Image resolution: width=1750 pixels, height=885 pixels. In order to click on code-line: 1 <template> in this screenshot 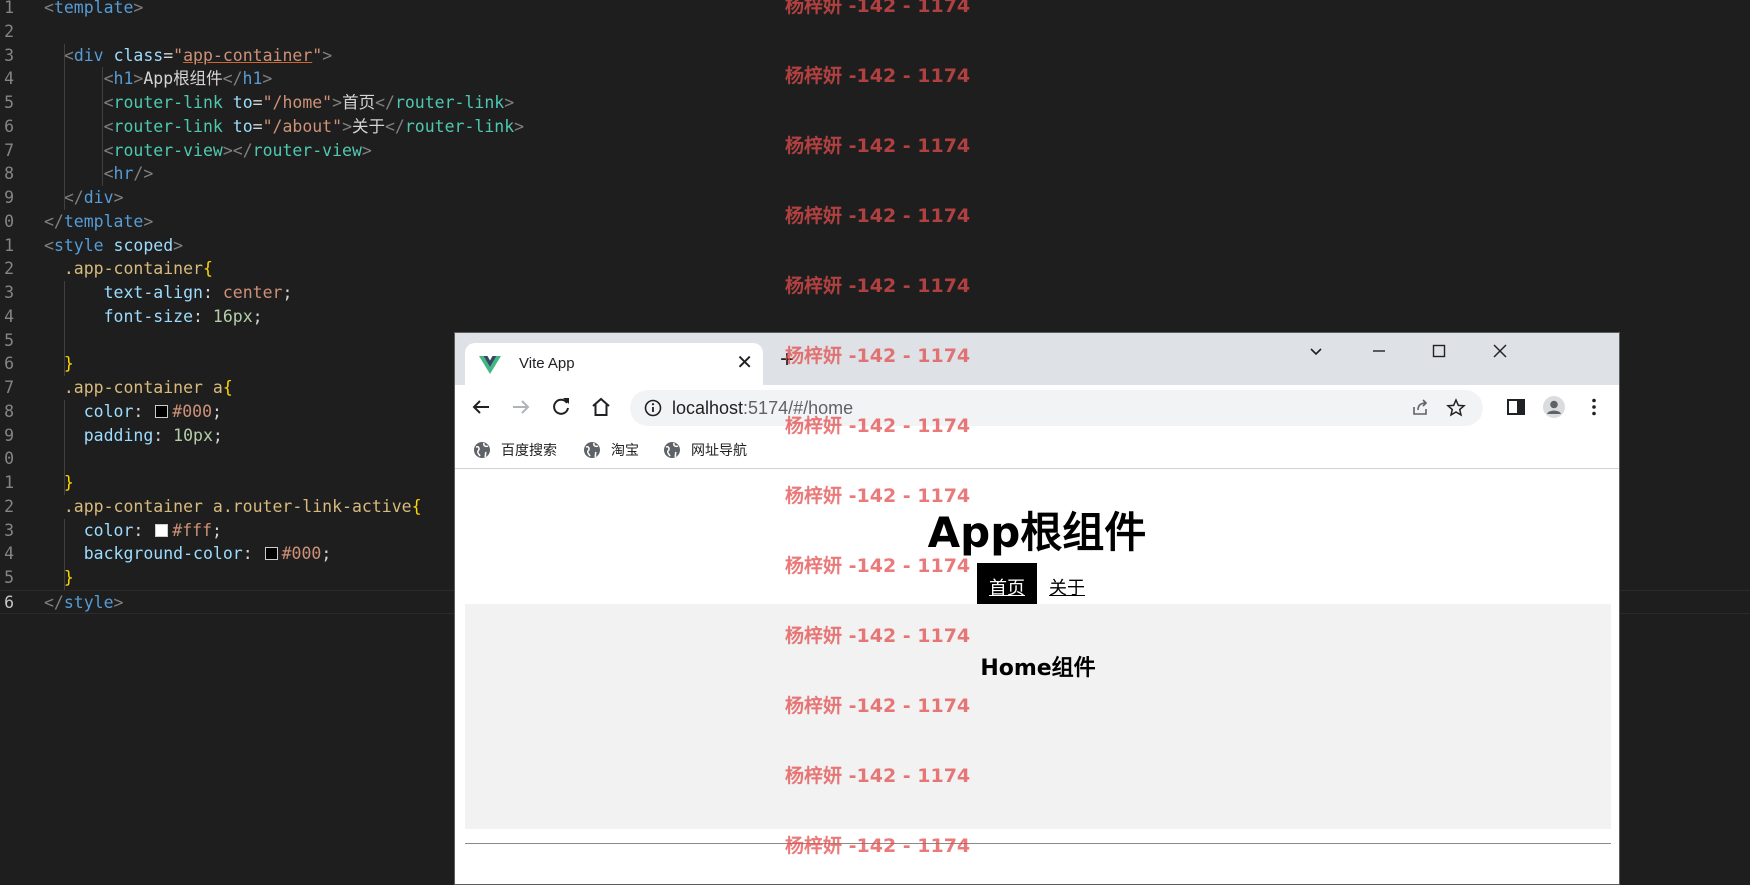, I will do `click(875, 10)`.